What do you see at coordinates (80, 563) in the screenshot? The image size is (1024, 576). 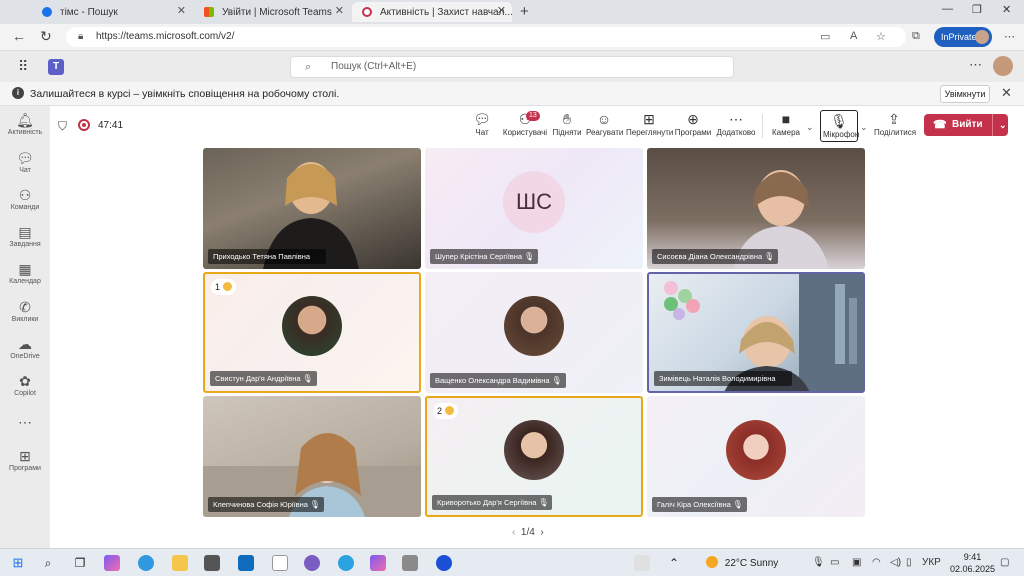 I see `task-view-icon: ❐` at bounding box center [80, 563].